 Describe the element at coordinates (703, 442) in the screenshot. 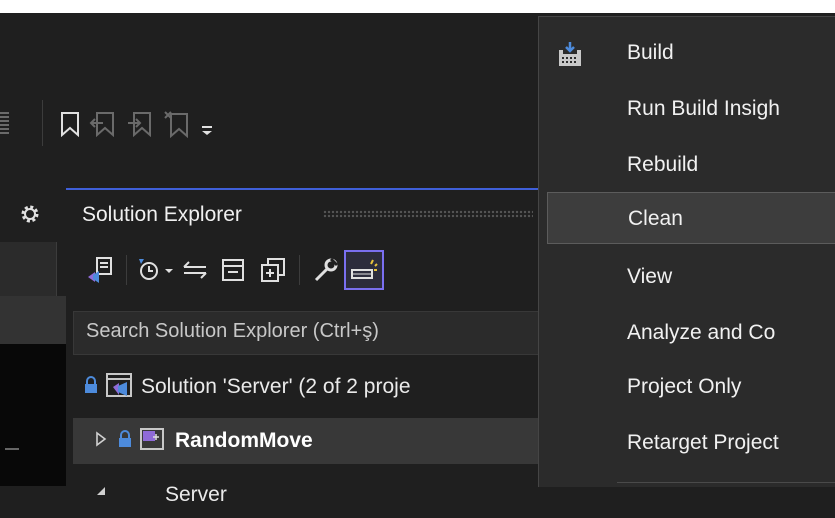

I see `menu-item-label: Retarget Project` at that location.